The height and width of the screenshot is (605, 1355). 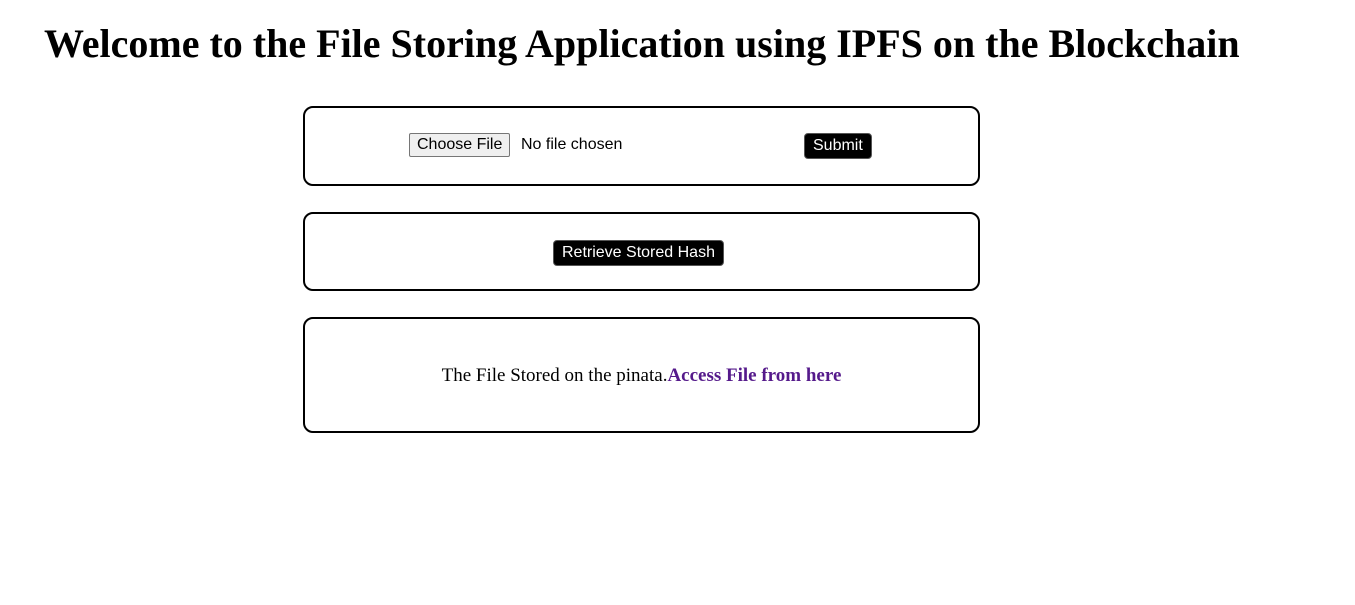 I want to click on upload-panel: Choose File No file chosen Submit, so click(x=641, y=146).